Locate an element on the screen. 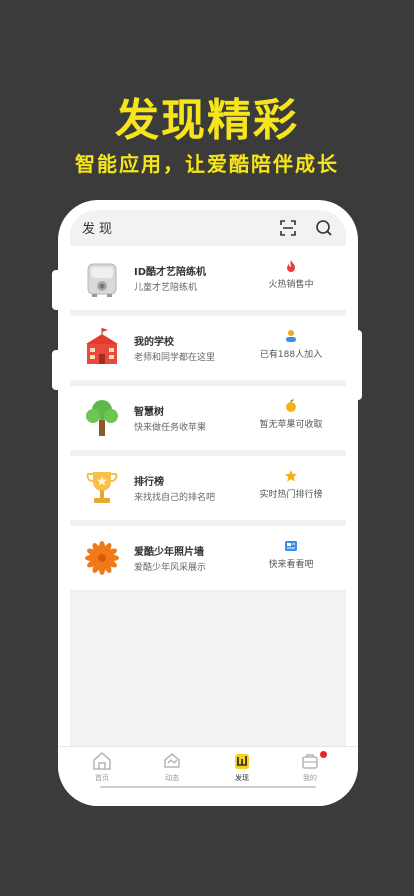  card-title: 我的学校 is located at coordinates (154, 342).